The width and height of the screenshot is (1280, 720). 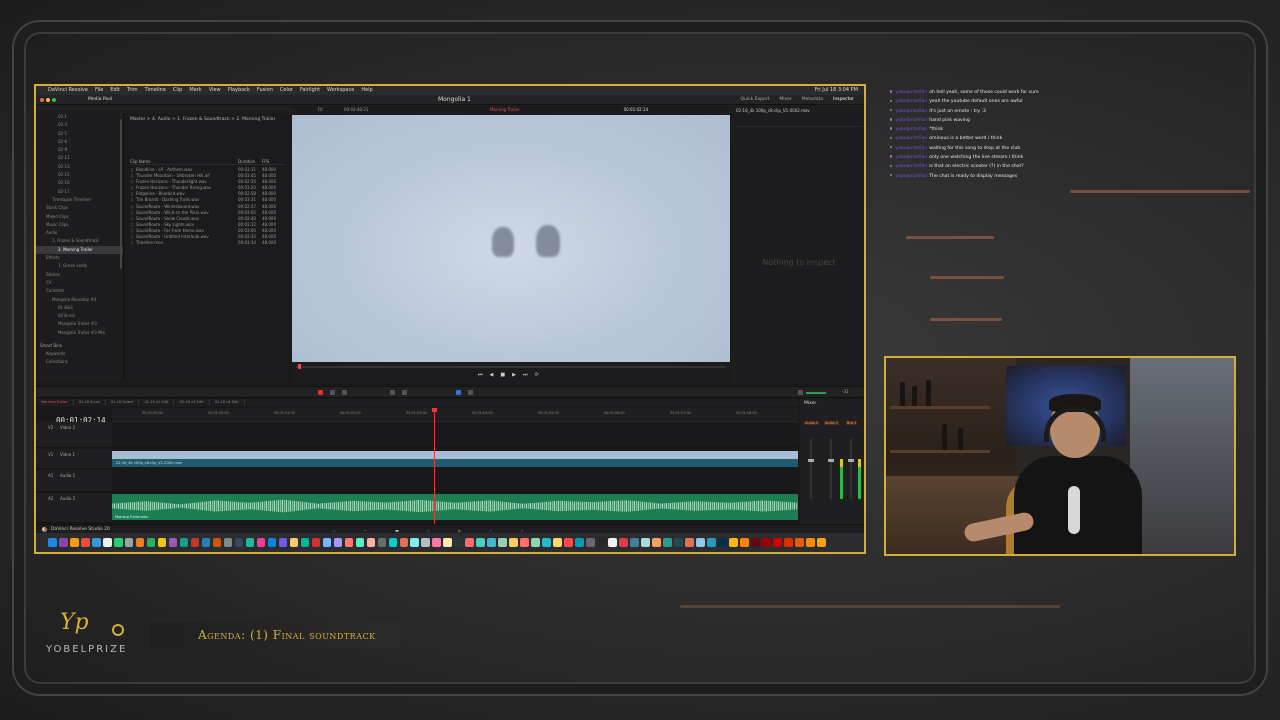 What do you see at coordinates (299, 366) in the screenshot?
I see `scrubber-handle` at bounding box center [299, 366].